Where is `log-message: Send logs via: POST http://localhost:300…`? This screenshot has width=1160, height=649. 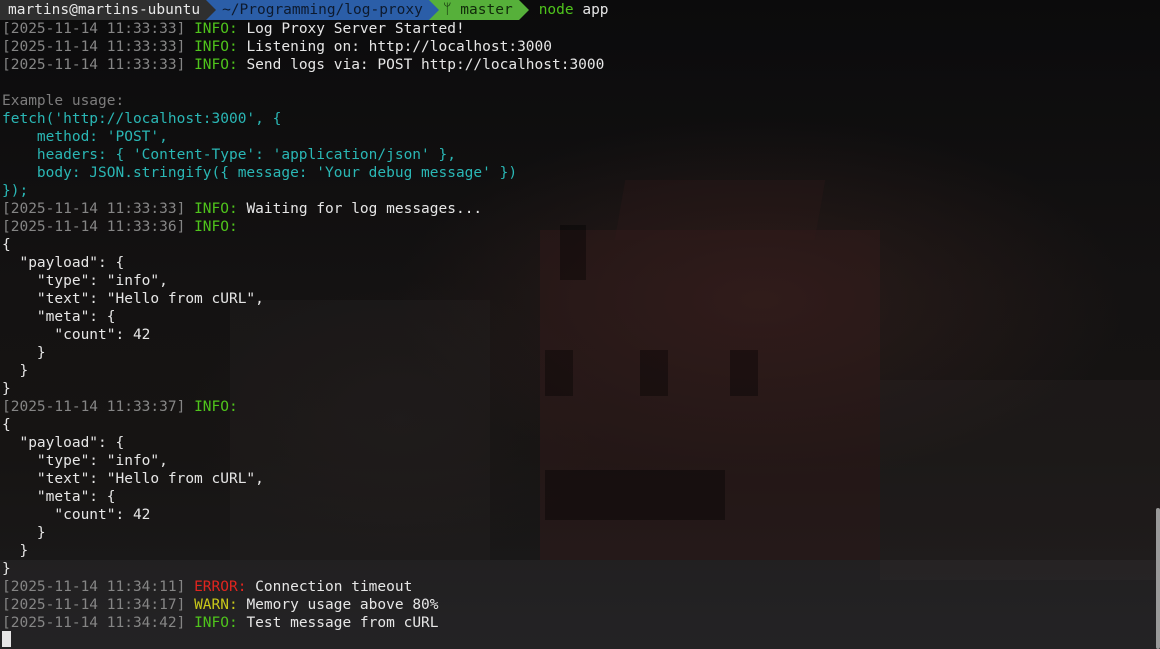 log-message: Send logs via: POST http://localhost:300… is located at coordinates (421, 65).